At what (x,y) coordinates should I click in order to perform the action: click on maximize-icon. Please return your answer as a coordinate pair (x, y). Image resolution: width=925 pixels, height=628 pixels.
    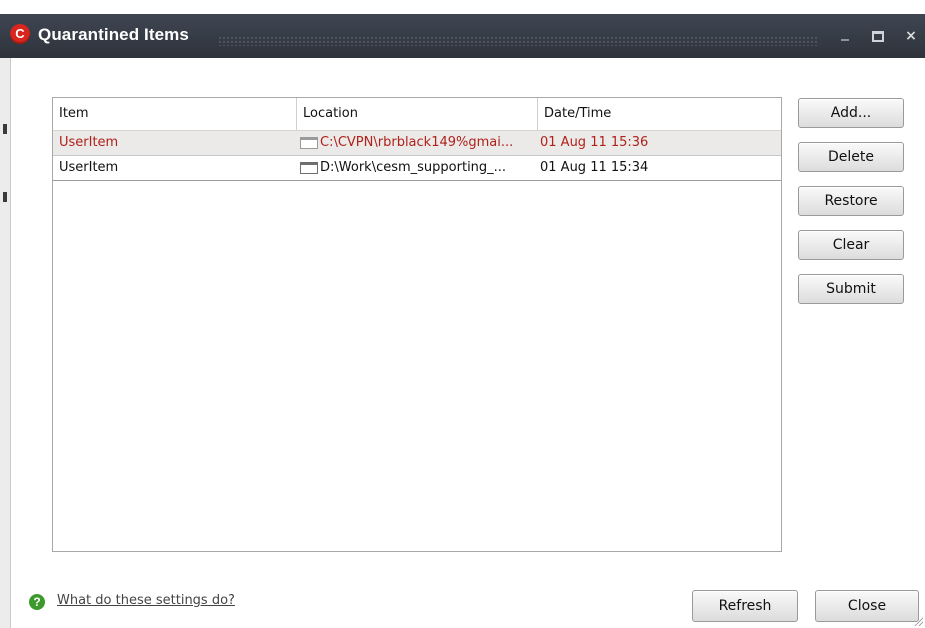
    Looking at the image, I should click on (878, 36).